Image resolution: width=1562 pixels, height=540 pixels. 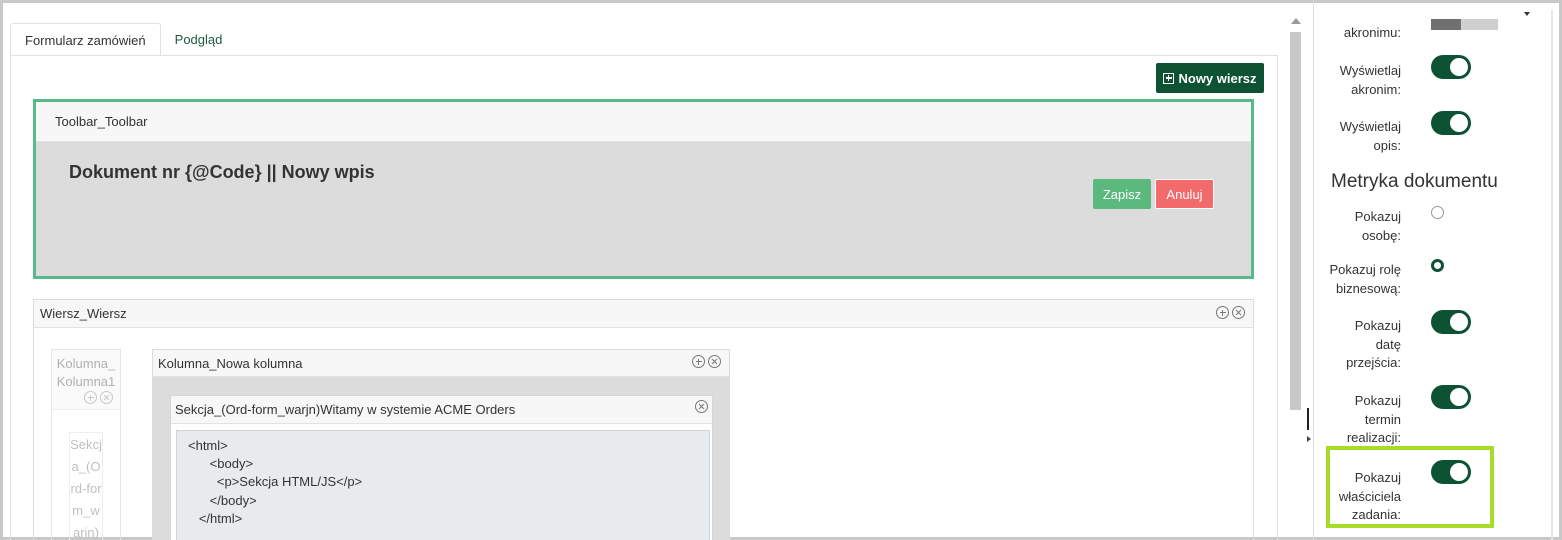 What do you see at coordinates (643, 122) in the screenshot?
I see `toolbar-block-header: Toolbar_Toolbar` at bounding box center [643, 122].